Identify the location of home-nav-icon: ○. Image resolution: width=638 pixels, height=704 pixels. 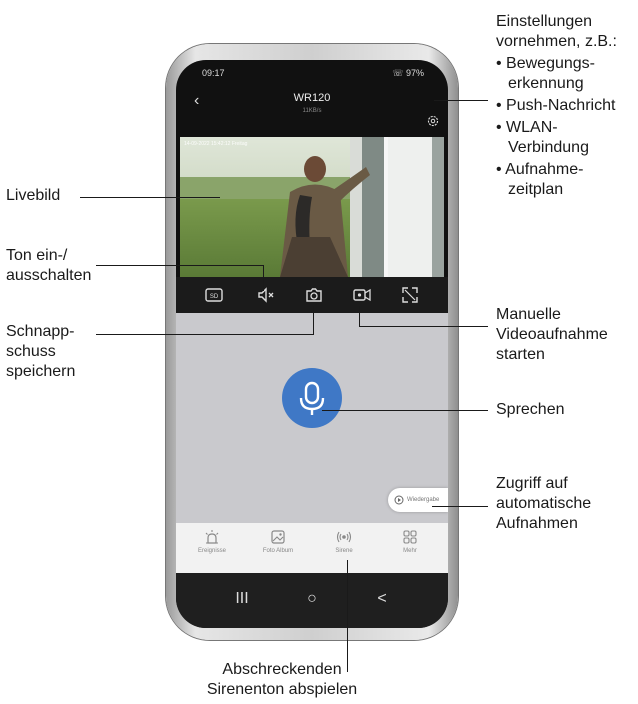
(312, 599).